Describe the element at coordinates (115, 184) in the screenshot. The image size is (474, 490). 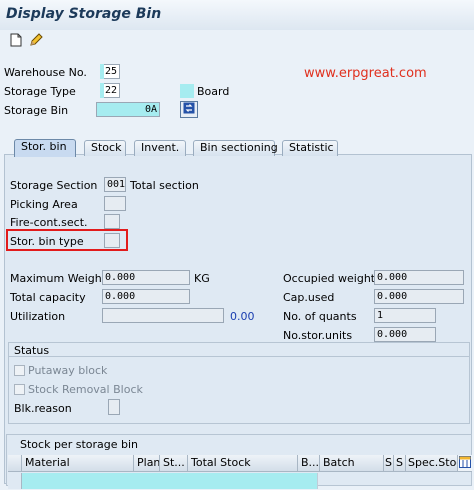
I see `storage-section-field: 001` at that location.